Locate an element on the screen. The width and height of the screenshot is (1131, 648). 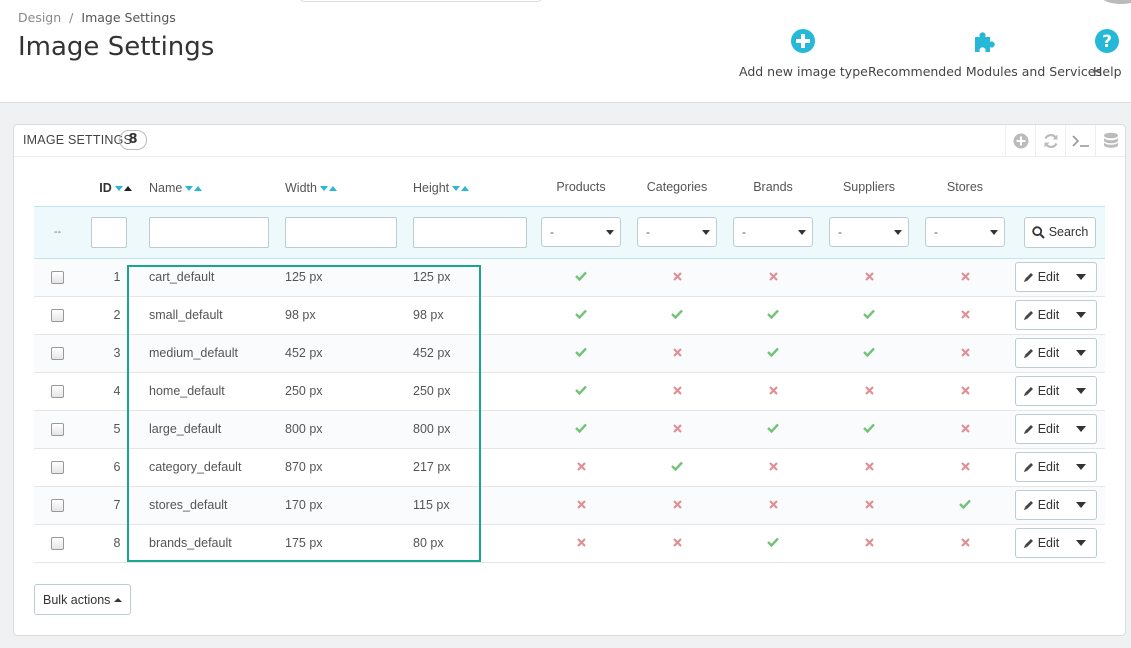
filter-categories-select: - is located at coordinates (677, 232).